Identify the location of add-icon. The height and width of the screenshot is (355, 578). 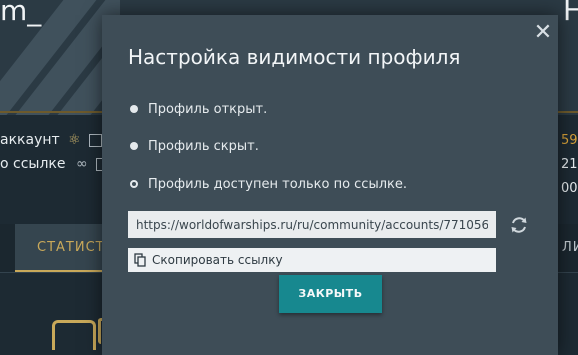
(96, 140).